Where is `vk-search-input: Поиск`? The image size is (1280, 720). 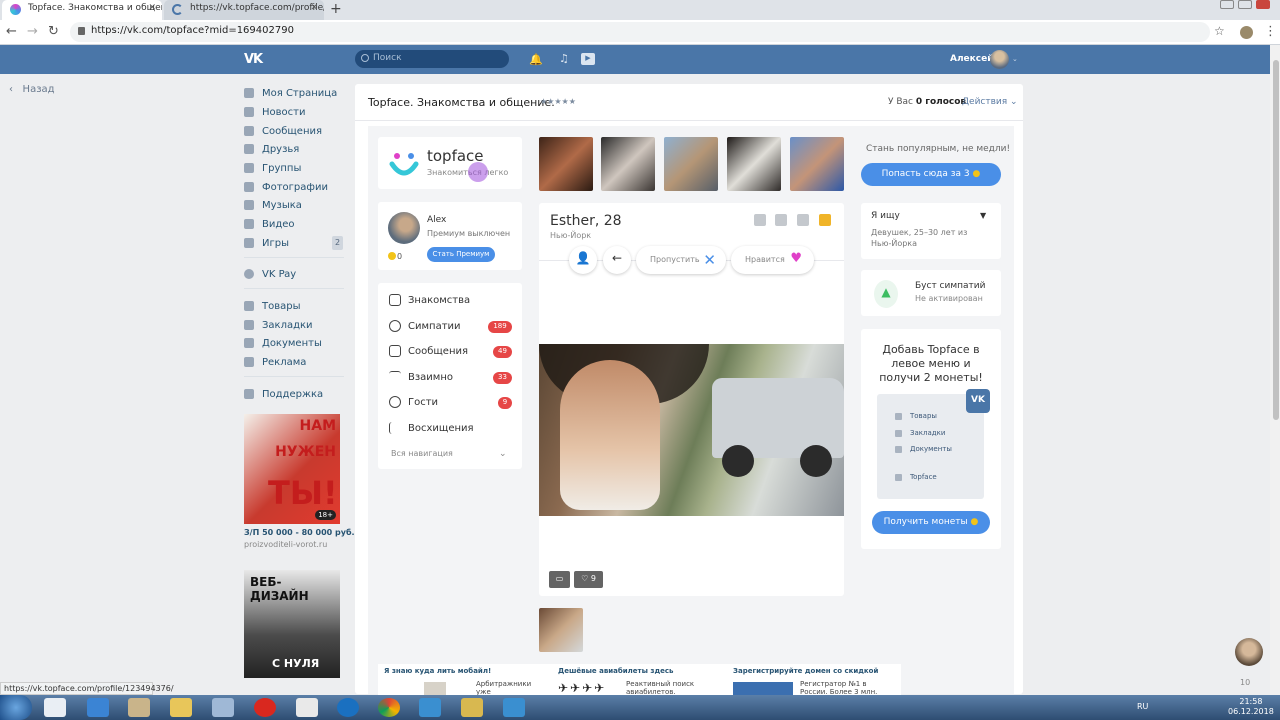 vk-search-input: Поиск is located at coordinates (432, 59).